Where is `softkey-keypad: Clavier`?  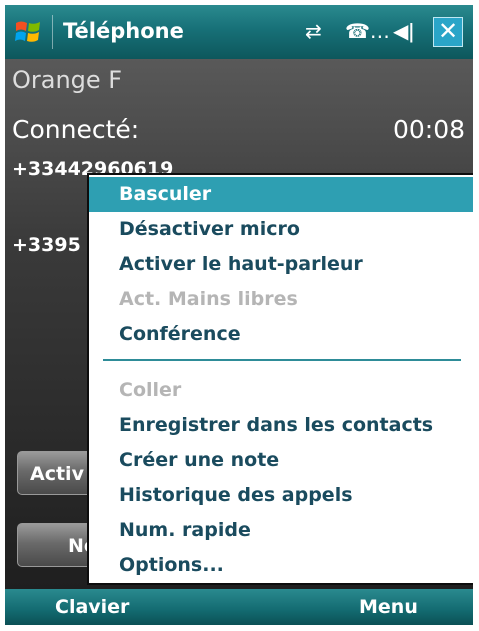
softkey-keypad: Clavier is located at coordinates (92, 607).